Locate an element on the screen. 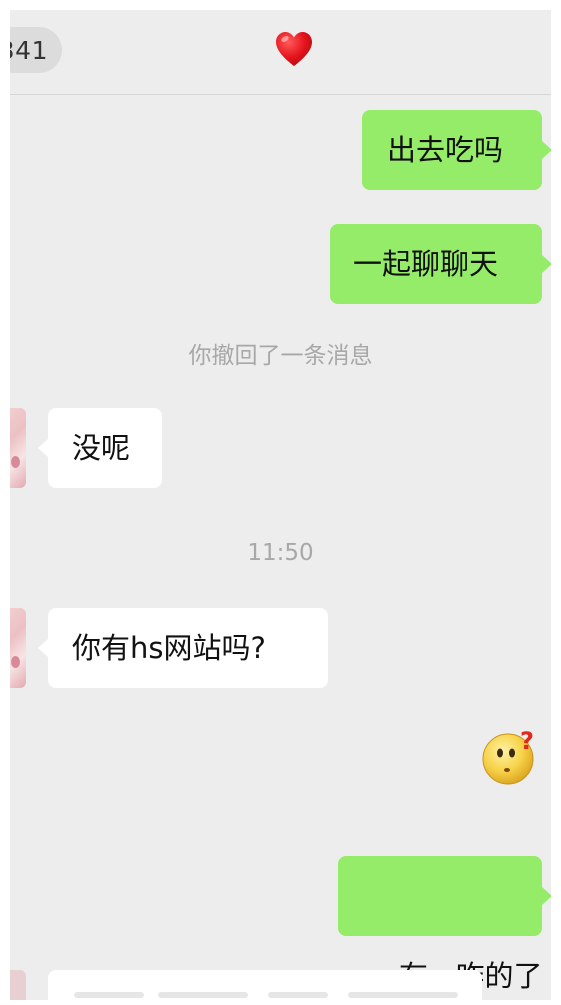 Image resolution: width=561 pixels, height=1005 pixels. message-bubble-outgoing: 出去吃吗 is located at coordinates (456, 150).